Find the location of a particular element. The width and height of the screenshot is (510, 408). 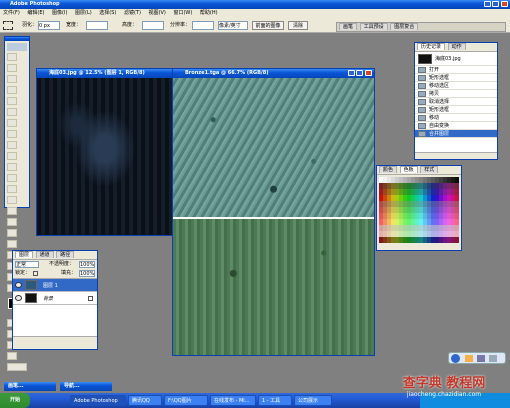

menu-layer: 图层(L) is located at coordinates (83, 13).